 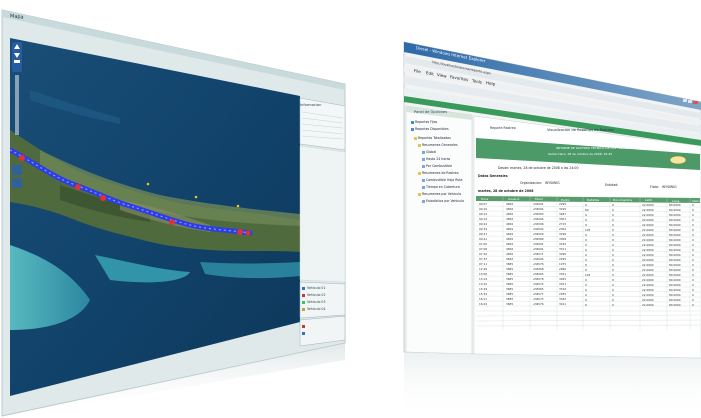 What do you see at coordinates (538, 279) in the screenshot?
I see `table-cell: vh8078` at bounding box center [538, 279].